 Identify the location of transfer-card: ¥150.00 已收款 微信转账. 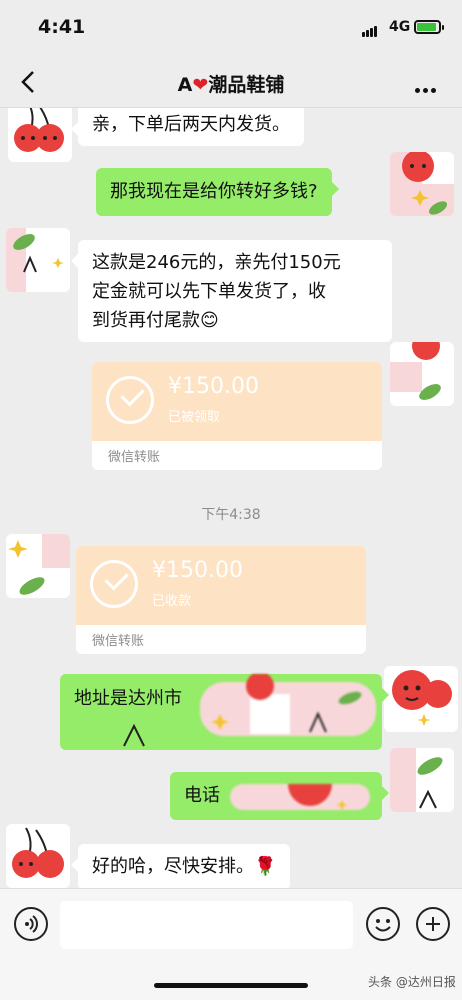
(221, 600).